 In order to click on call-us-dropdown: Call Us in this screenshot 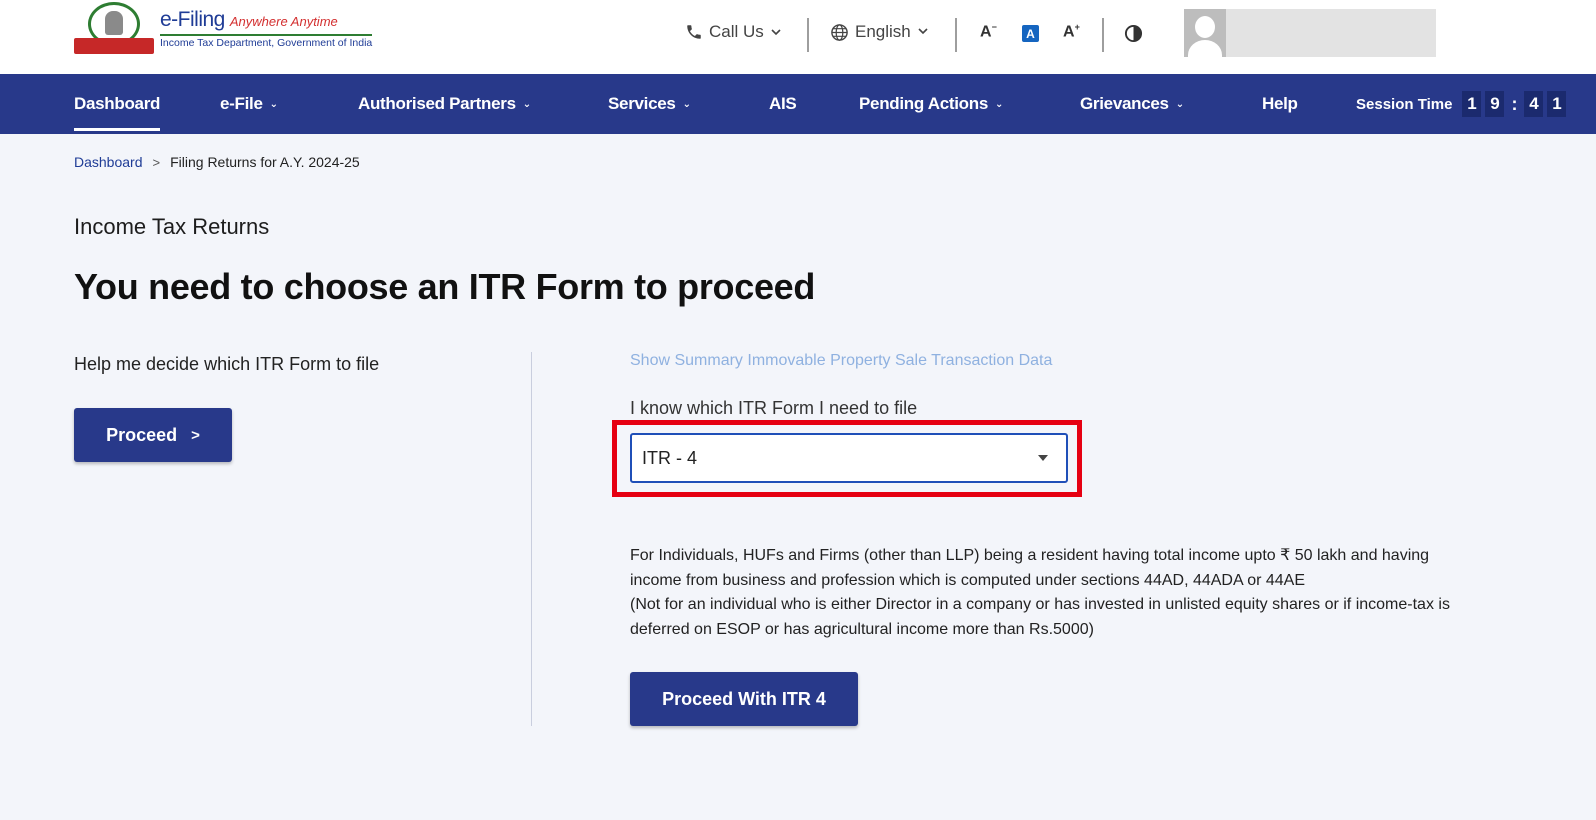, I will do `click(733, 32)`.